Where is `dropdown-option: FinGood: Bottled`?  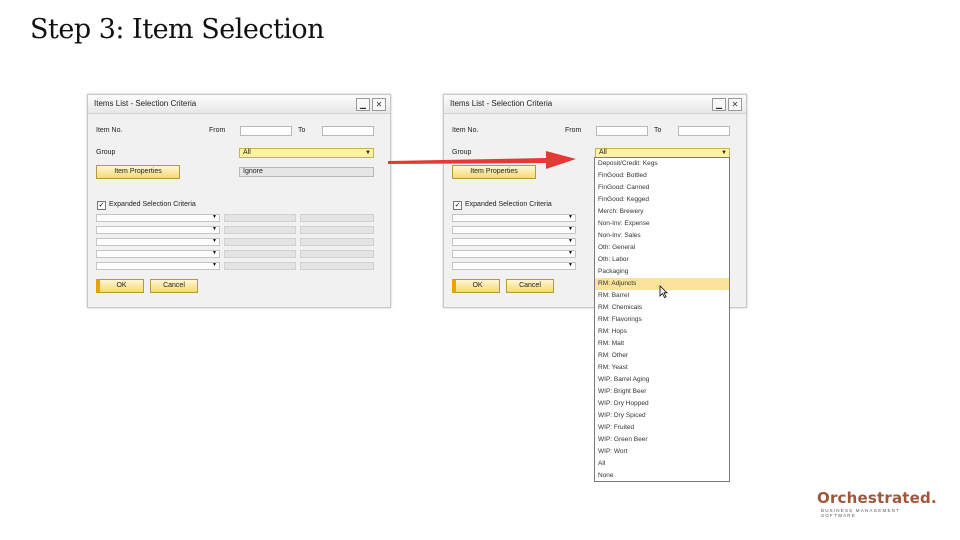 dropdown-option: FinGood: Bottled is located at coordinates (662, 176).